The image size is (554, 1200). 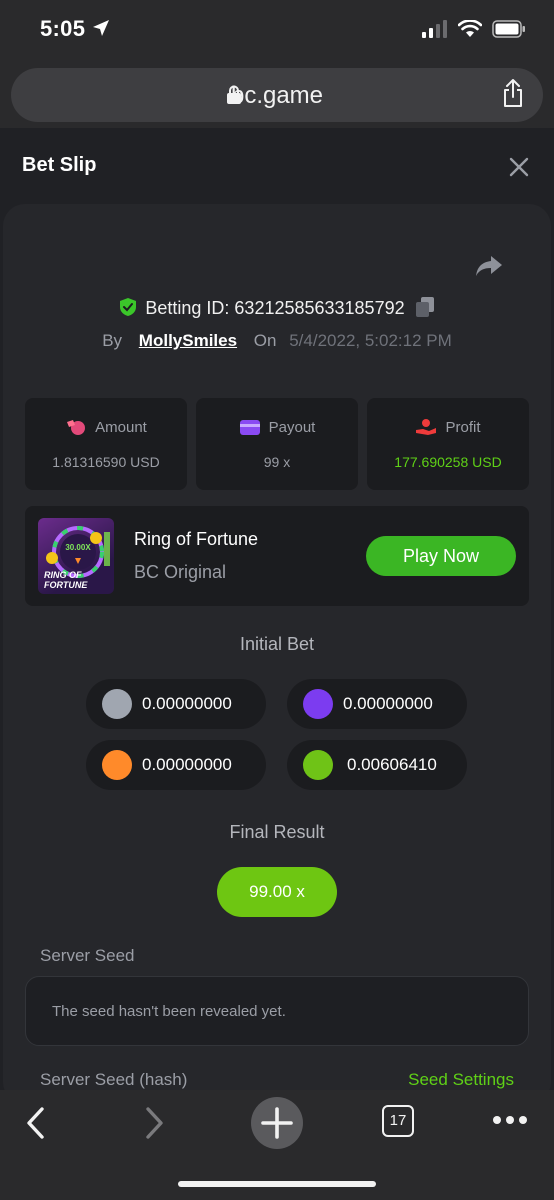 What do you see at coordinates (154, 1123) in the screenshot?
I see `forward-icon` at bounding box center [154, 1123].